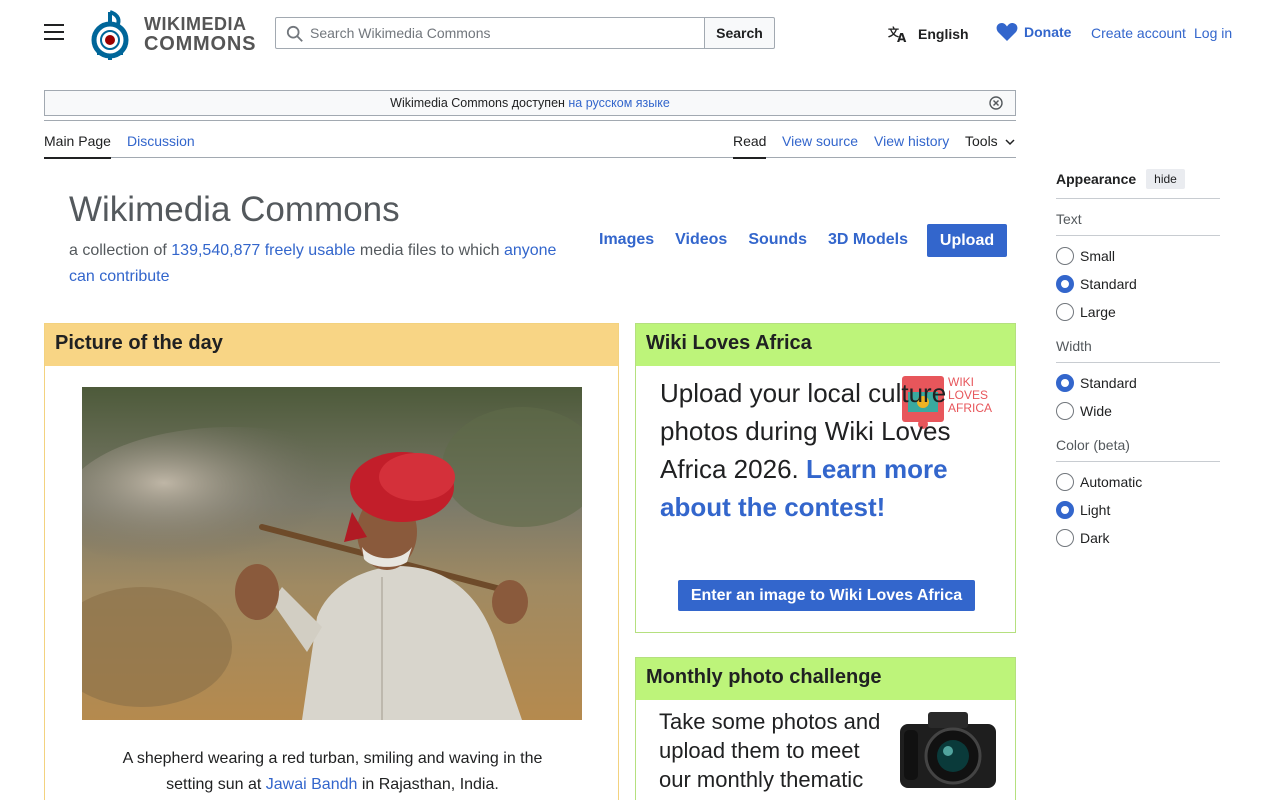 This screenshot has height=800, width=1280. Describe the element at coordinates (161, 141) in the screenshot. I see `tab-discussion: Discussion` at that location.